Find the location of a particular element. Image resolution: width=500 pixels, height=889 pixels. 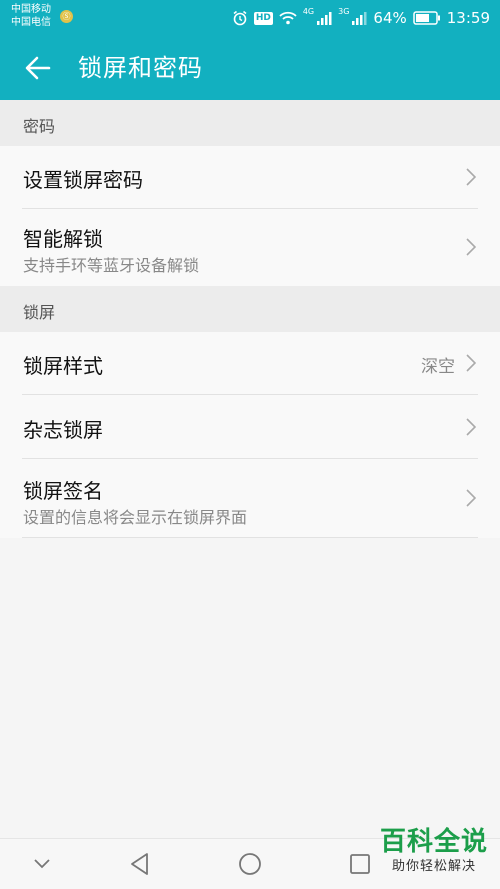

carrier-1-label: 中国移动 is located at coordinates (31, 9).